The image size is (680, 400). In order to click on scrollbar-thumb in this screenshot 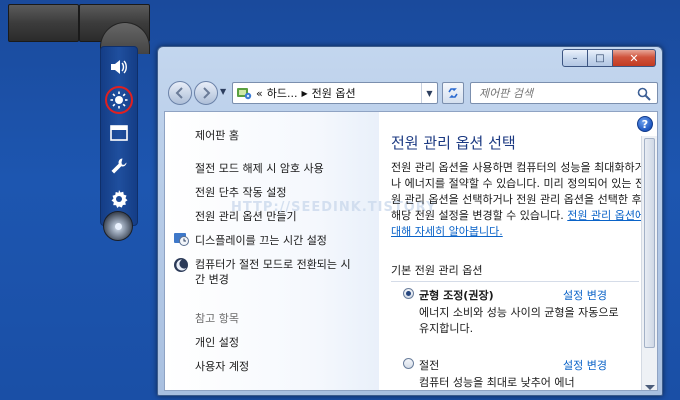, I will do `click(649, 243)`.